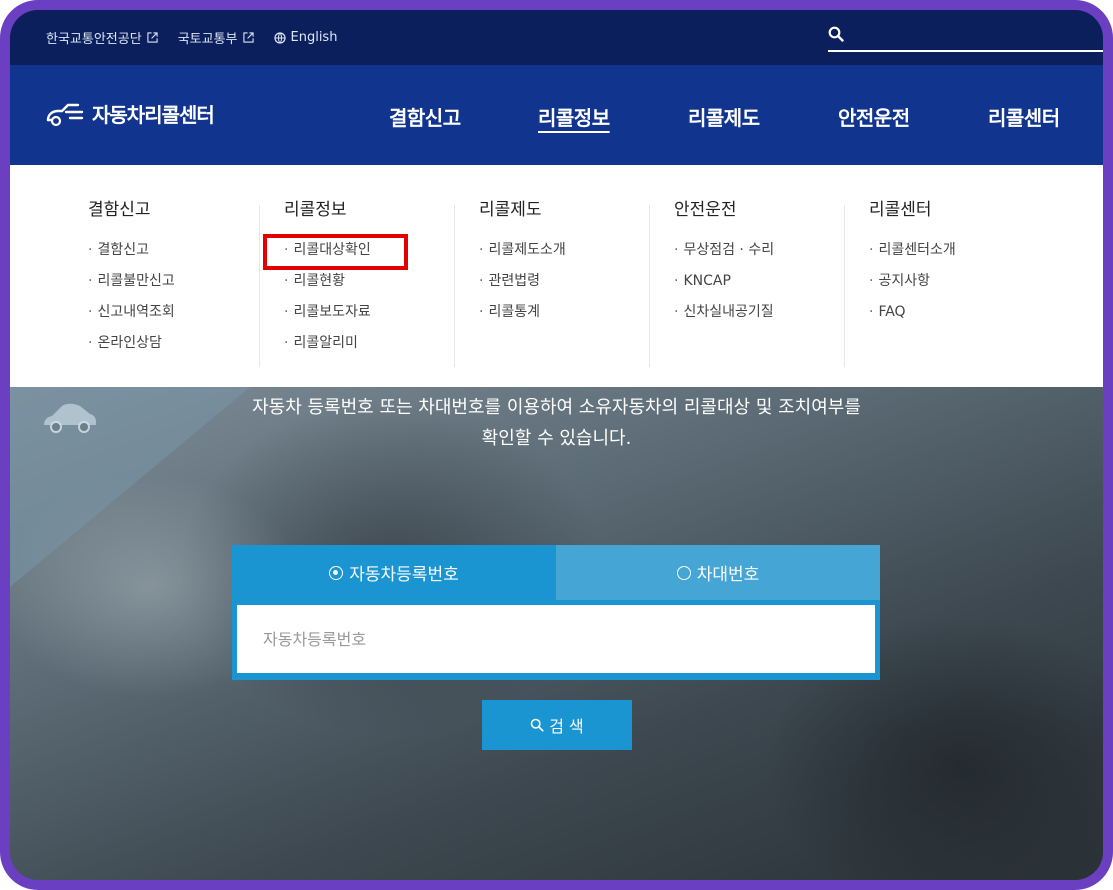 The width and height of the screenshot is (1113, 890). I want to click on search-type-tabs: 자동차등록번호 차대번호, so click(556, 572).